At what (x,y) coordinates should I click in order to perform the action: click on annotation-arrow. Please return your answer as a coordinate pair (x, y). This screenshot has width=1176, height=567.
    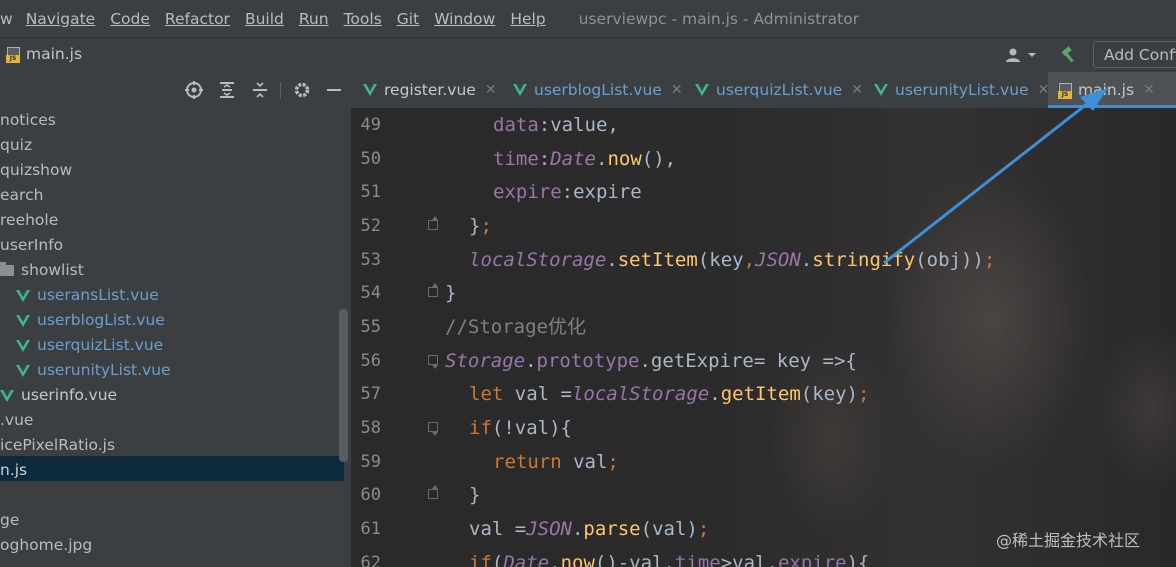
    Looking at the image, I should click on (995, 176).